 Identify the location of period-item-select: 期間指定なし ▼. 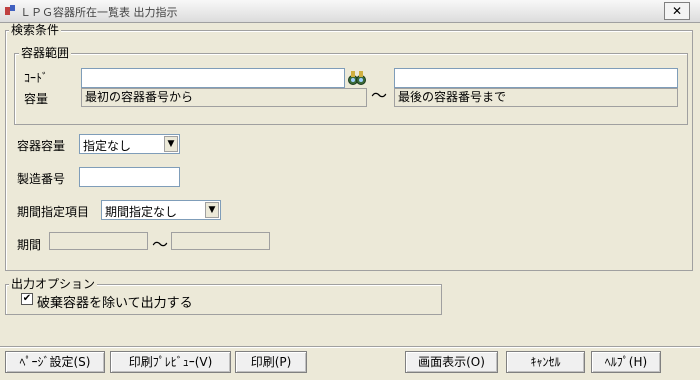
(161, 210).